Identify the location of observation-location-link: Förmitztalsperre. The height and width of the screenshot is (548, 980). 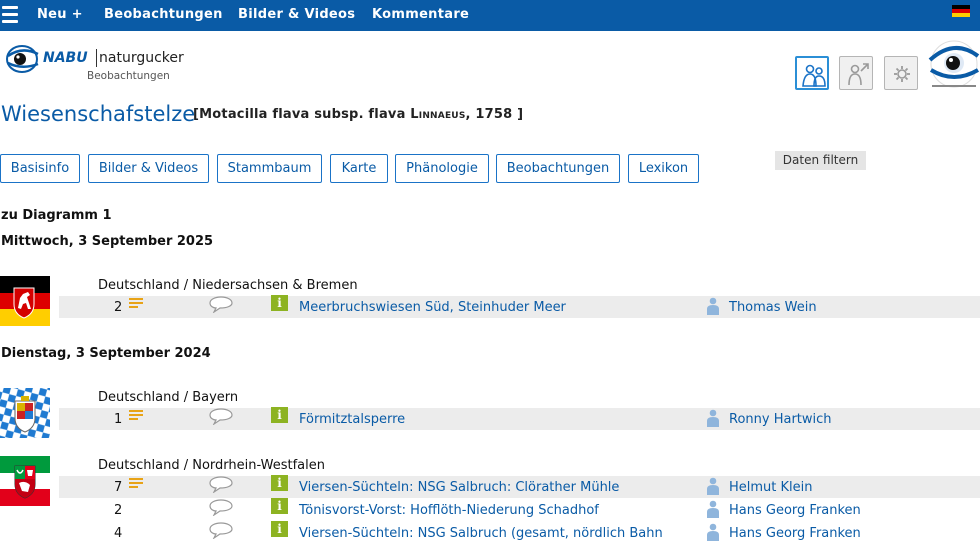
(352, 419).